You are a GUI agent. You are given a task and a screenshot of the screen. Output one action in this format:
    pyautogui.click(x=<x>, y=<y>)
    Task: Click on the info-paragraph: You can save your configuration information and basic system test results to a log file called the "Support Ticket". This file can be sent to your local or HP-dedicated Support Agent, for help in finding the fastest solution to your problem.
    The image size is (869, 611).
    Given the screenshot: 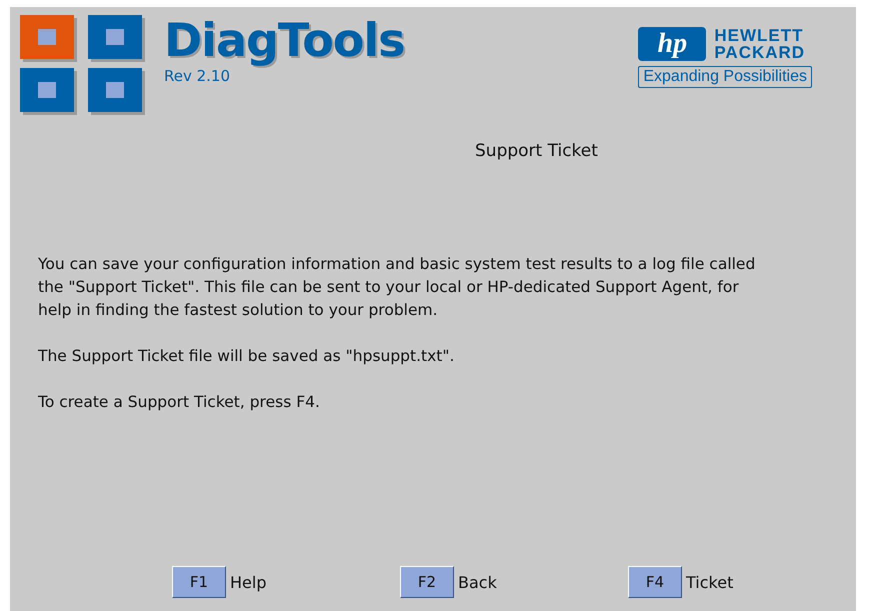 What is the action you would take?
    pyautogui.click(x=397, y=287)
    